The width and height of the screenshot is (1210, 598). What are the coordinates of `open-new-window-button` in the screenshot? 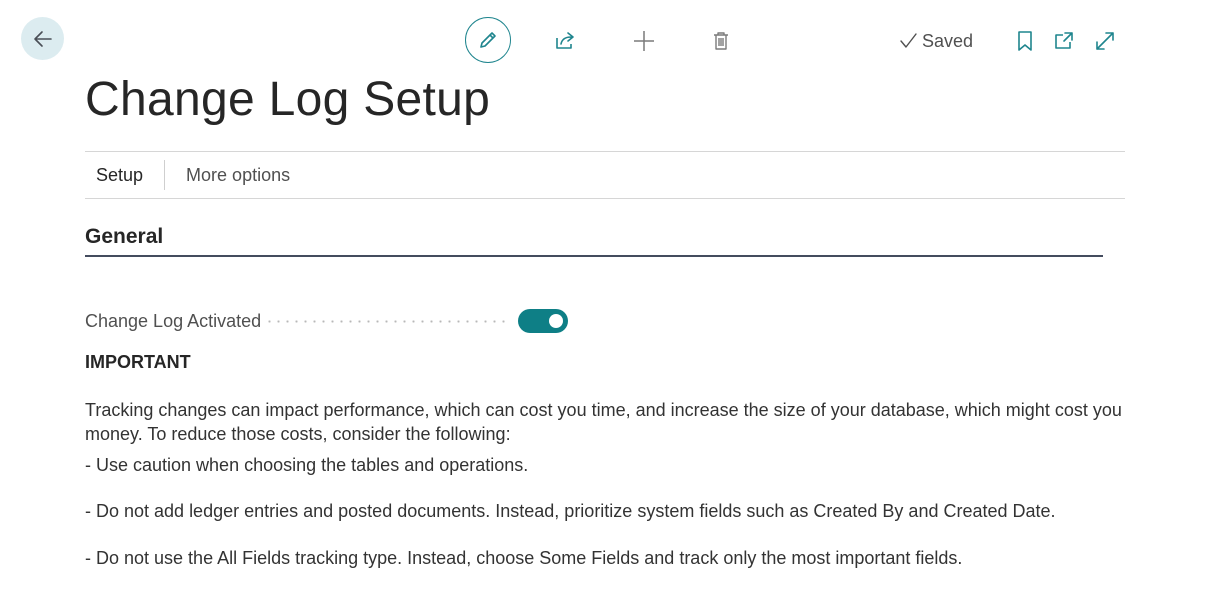 It's located at (1064, 41).